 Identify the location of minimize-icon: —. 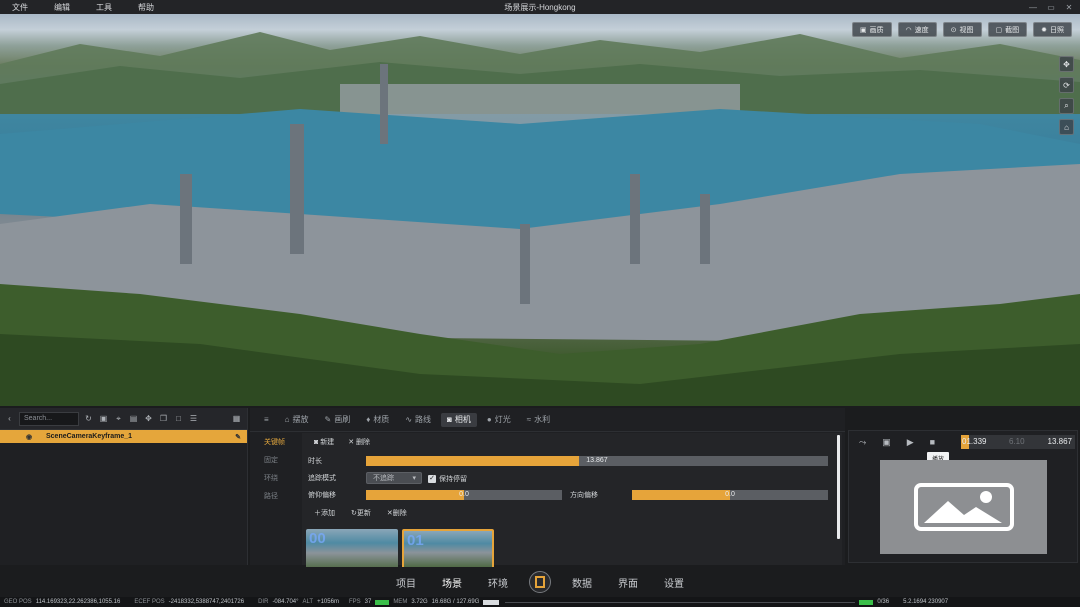
(1033, 7).